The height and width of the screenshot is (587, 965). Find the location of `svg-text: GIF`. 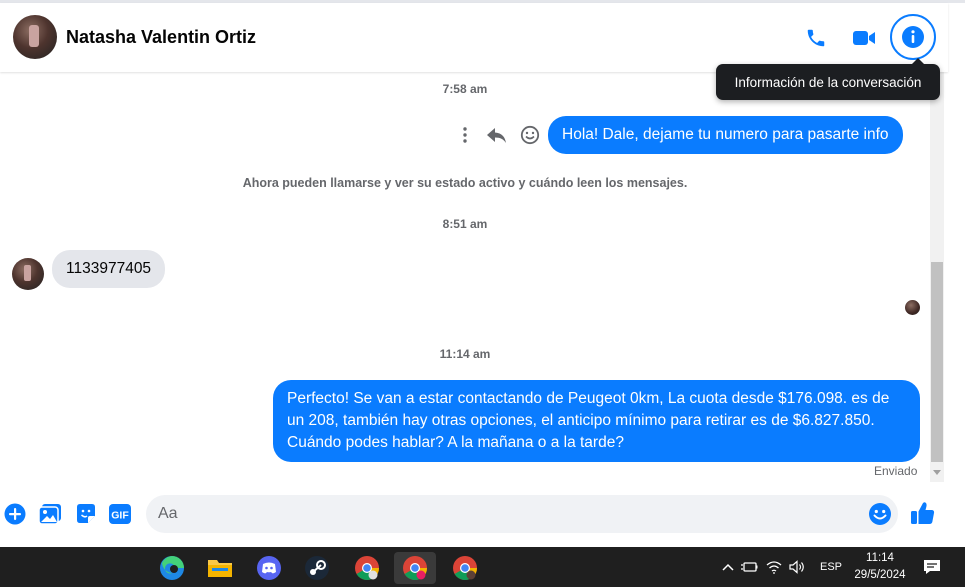

svg-text: GIF is located at coordinates (120, 516).